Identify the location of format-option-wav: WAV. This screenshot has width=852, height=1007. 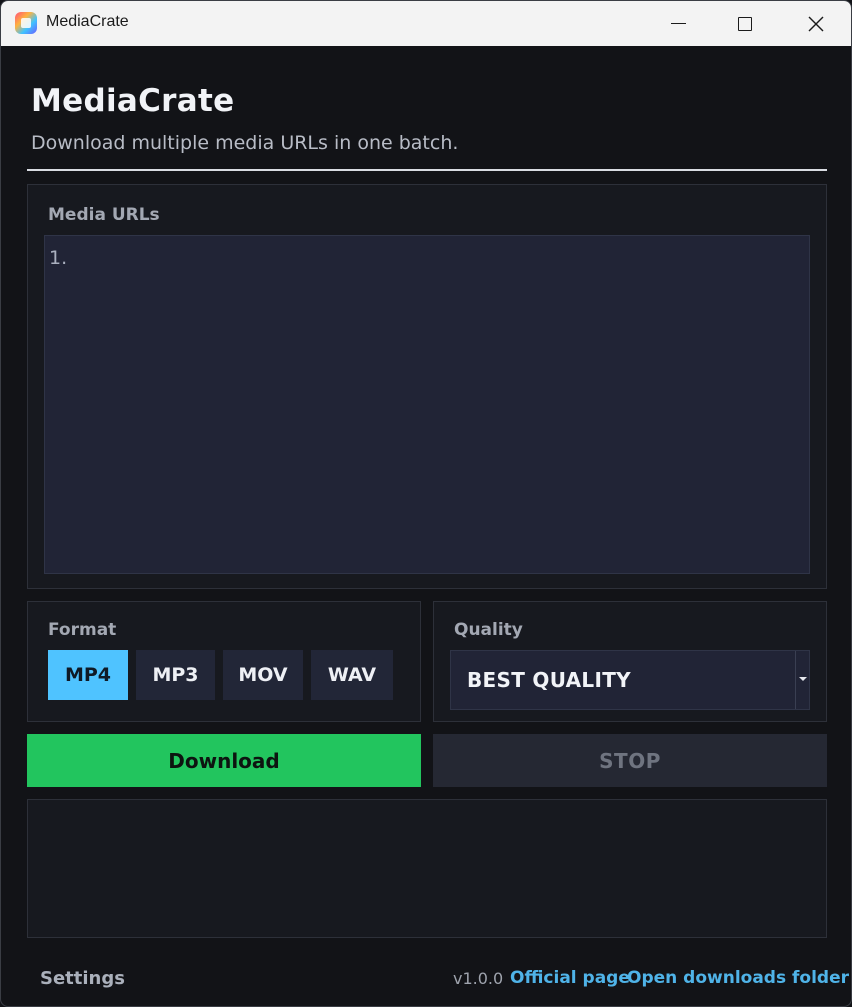
(352, 675).